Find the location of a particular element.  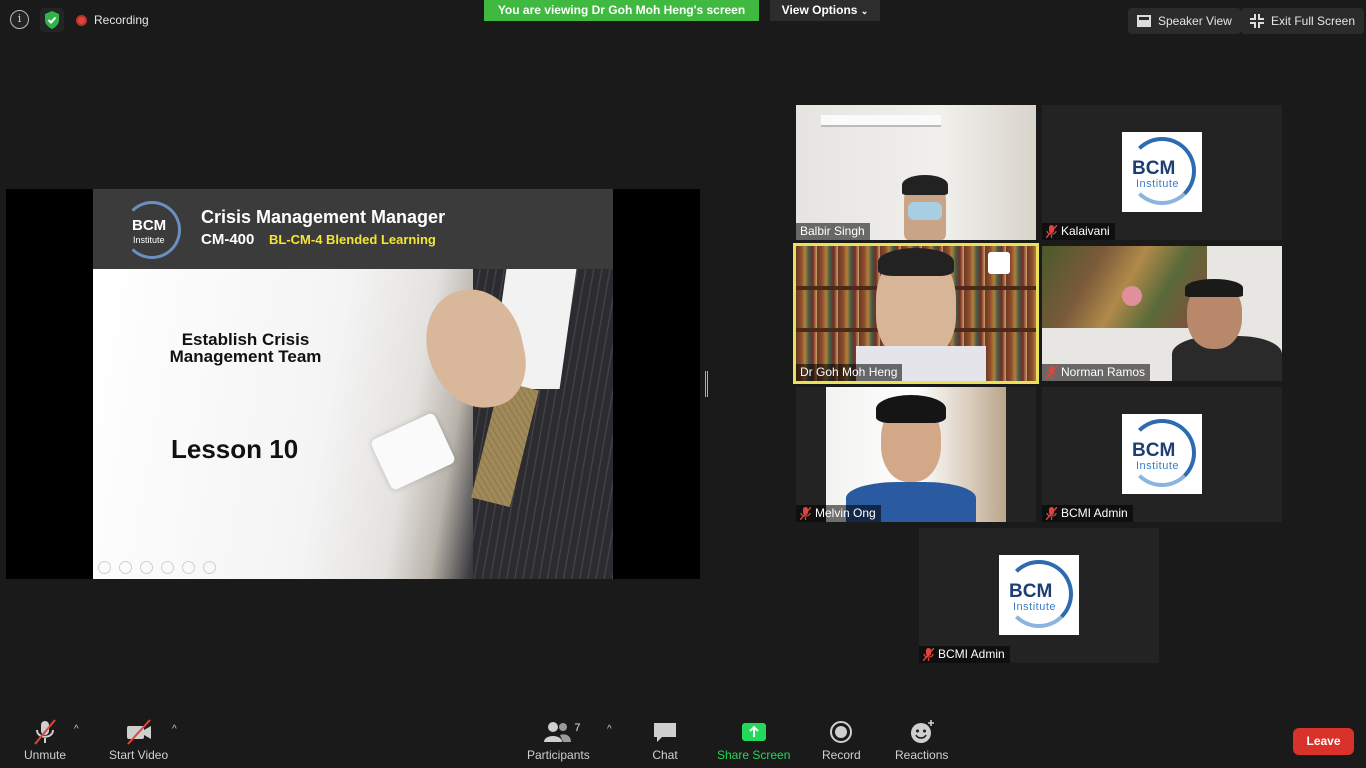

cuff-graphic is located at coordinates (413, 451).